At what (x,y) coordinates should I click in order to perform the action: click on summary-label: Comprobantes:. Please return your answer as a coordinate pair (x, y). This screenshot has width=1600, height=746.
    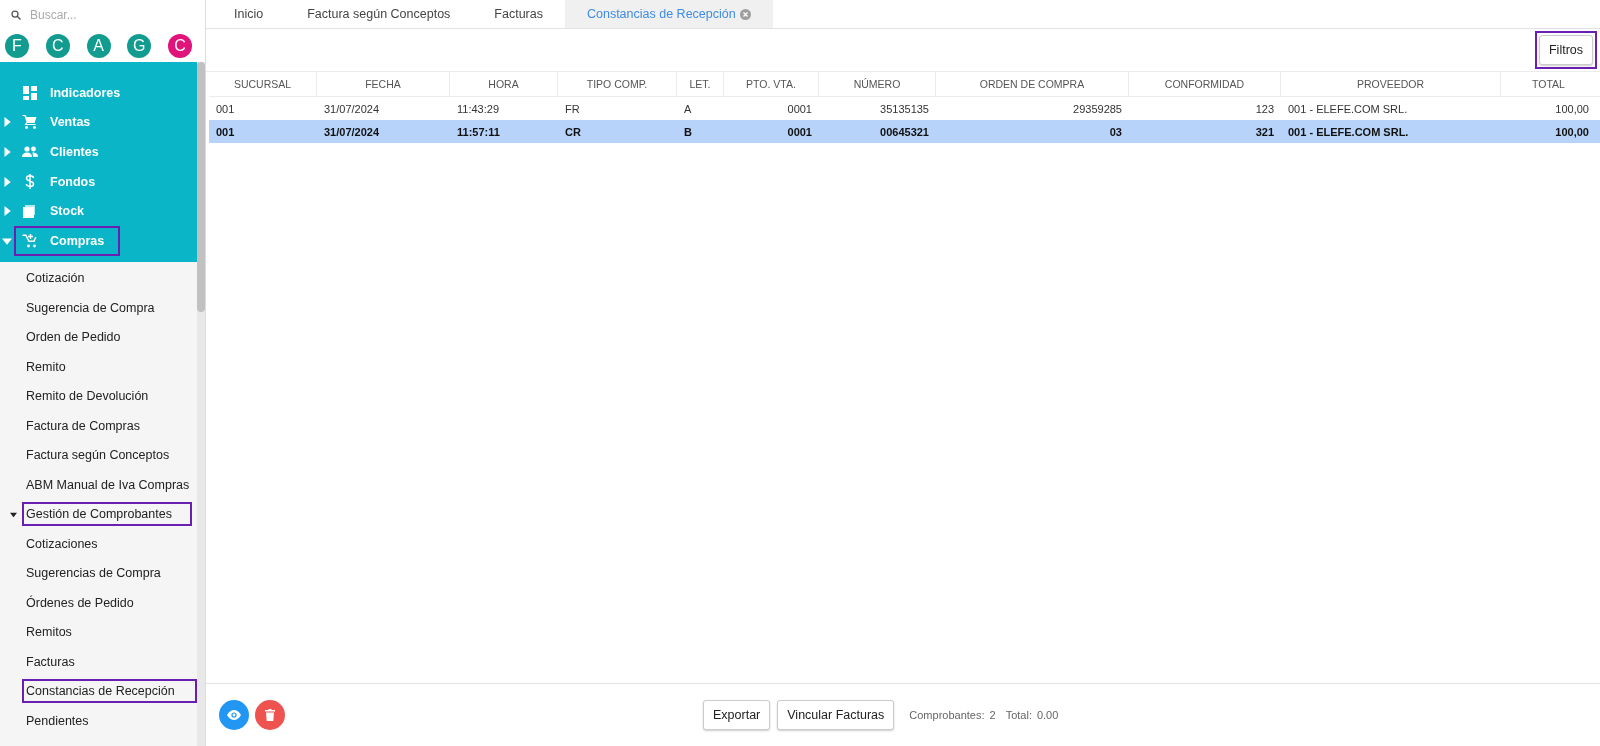
    Looking at the image, I should click on (947, 715).